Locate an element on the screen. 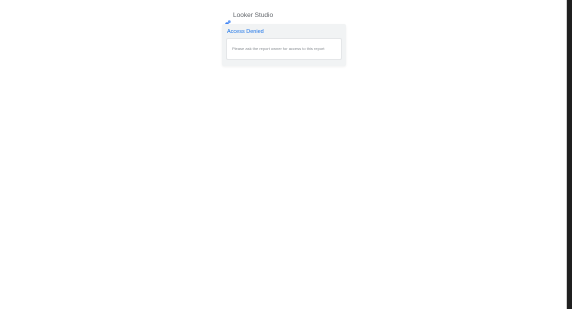 The width and height of the screenshot is (572, 309). brand-header: Looker Studio is located at coordinates (249, 18).